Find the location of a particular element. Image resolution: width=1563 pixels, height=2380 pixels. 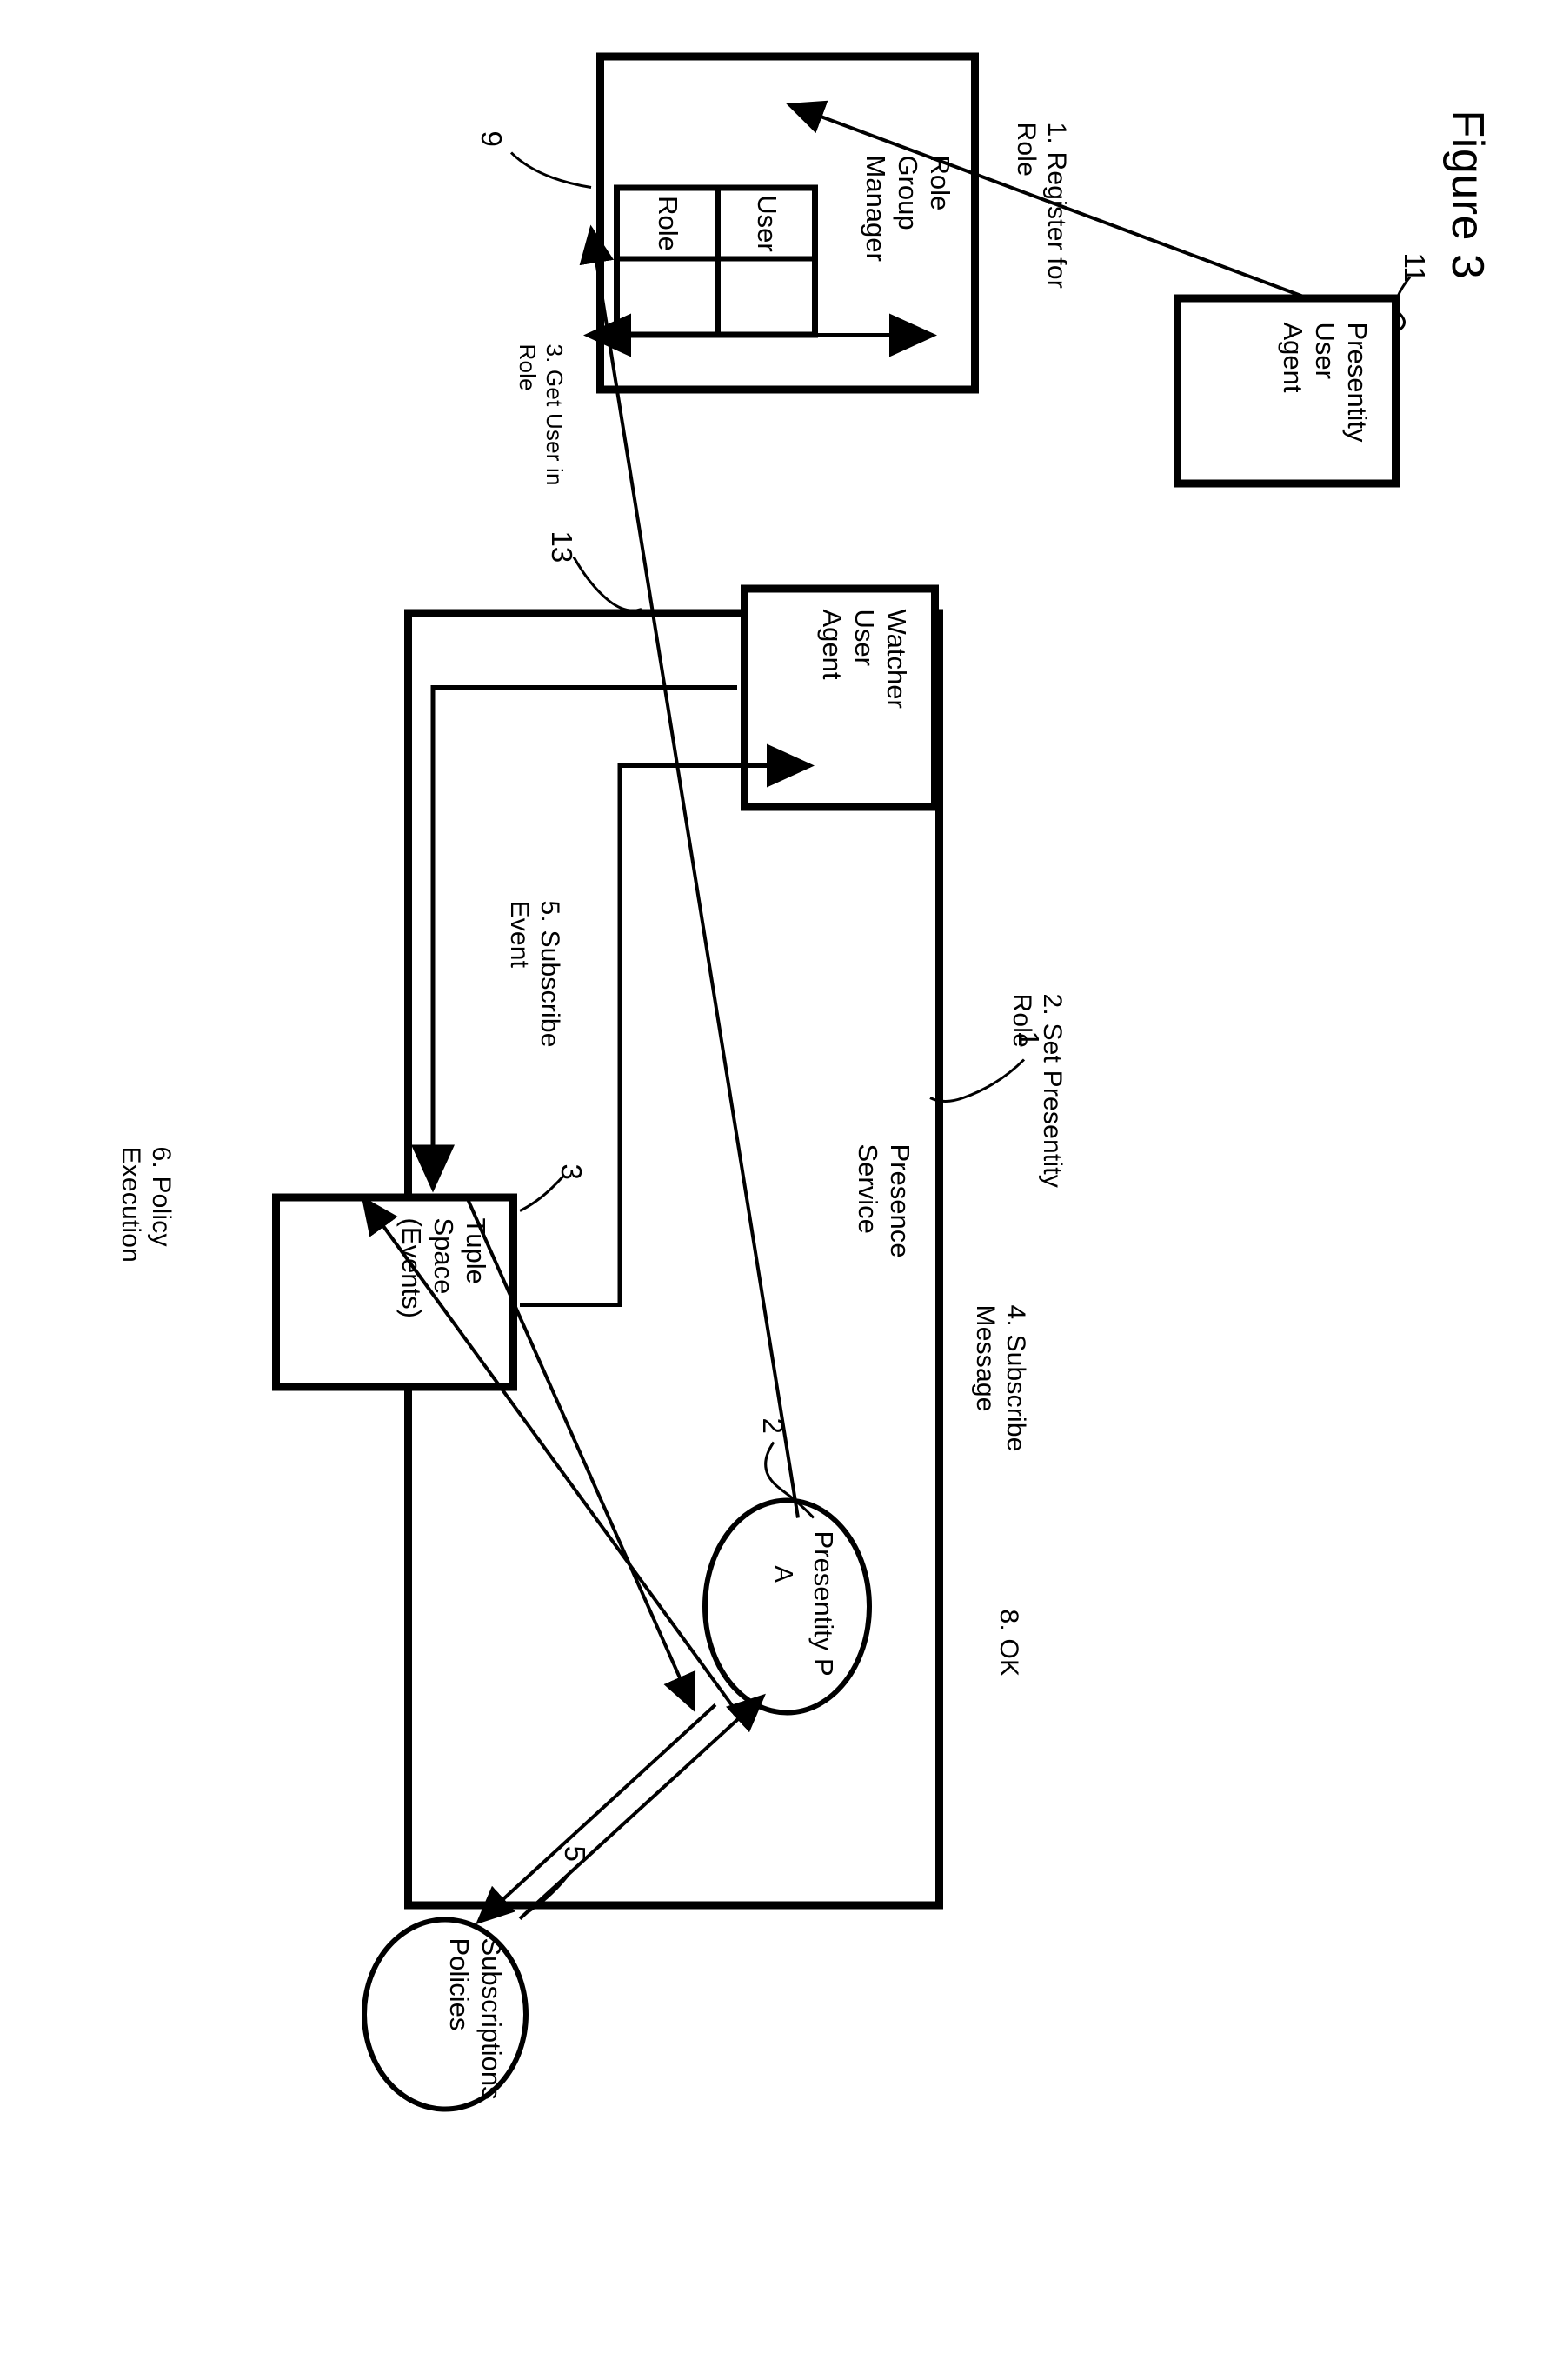

flow-label-3: 3. Get User in Role is located at coordinates (541, 414).